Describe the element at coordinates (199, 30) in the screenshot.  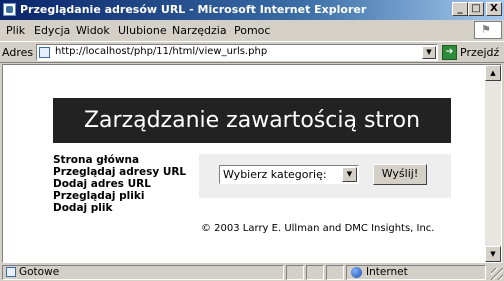
I see `menu-tools: Narzędzia` at that location.